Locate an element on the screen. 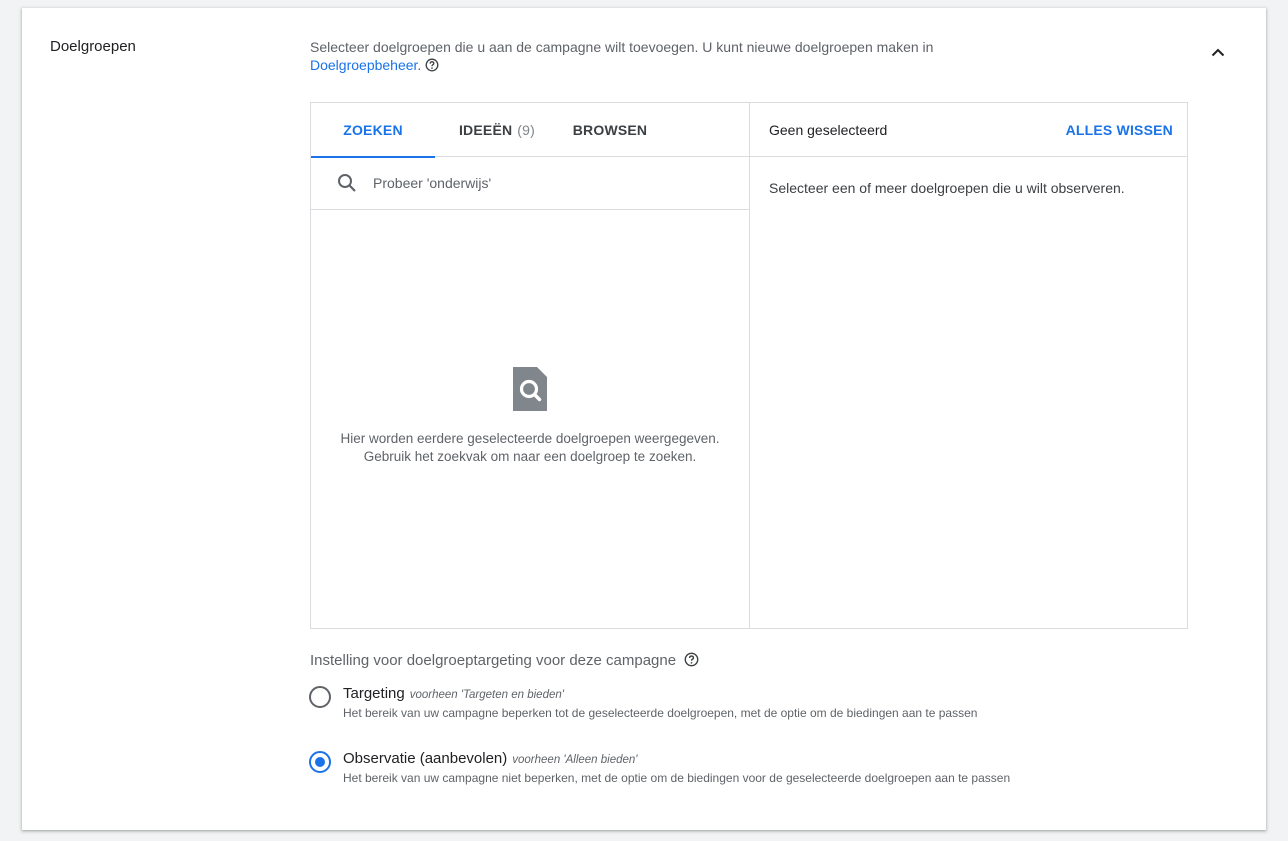 This screenshot has width=1288, height=841. tab-browsen: BROWSEN is located at coordinates (610, 130).